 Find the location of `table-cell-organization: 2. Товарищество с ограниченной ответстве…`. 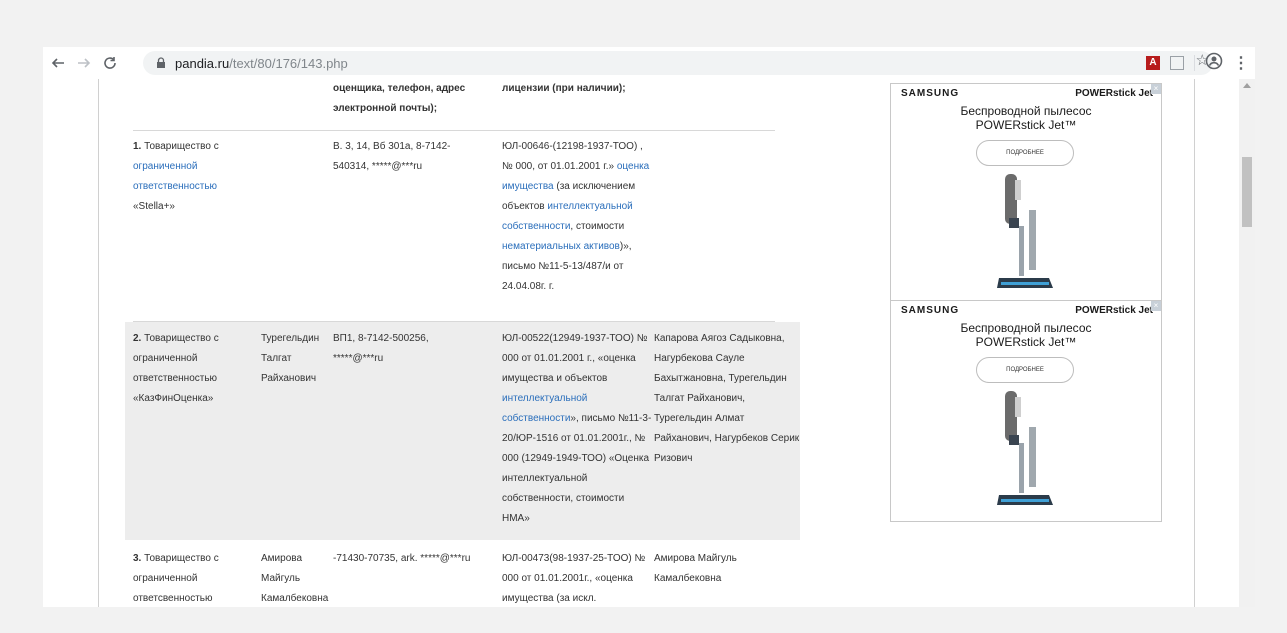

table-cell-organization: 2. Товарищество с ограниченной ответстве… is located at coordinates (176, 368).